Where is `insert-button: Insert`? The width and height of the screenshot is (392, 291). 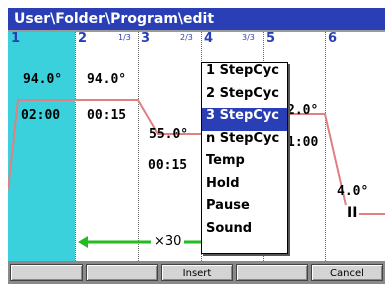 insert-button: Insert is located at coordinates (197, 272).